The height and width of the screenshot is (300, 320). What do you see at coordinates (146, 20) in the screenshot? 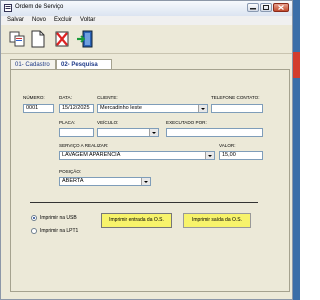
I see `menu-bar: Salvar Novo Excluir Voltar` at bounding box center [146, 20].